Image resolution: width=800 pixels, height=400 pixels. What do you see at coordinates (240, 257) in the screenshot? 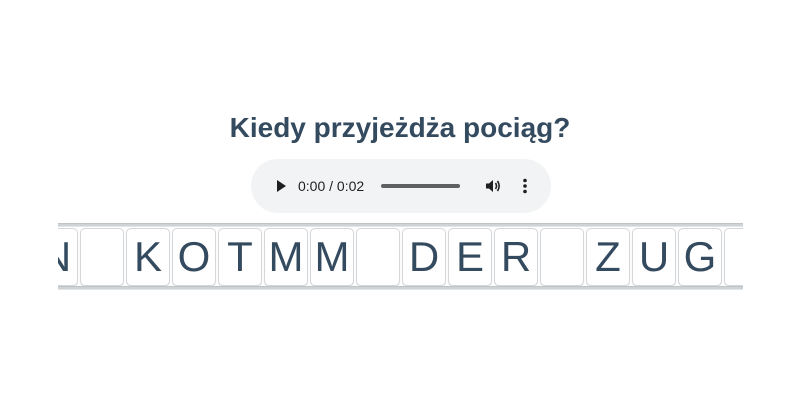
I see `letter-tile: T` at bounding box center [240, 257].